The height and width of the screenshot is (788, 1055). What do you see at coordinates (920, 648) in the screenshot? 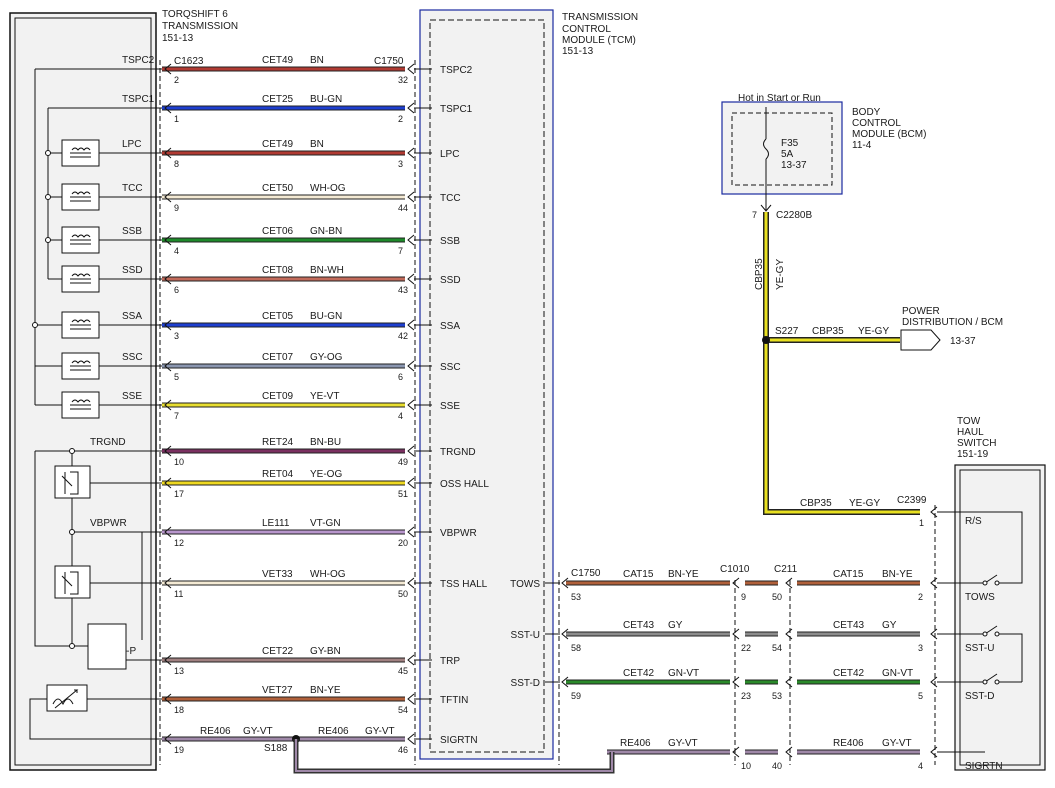
I see `switch-pin: 3` at bounding box center [920, 648].